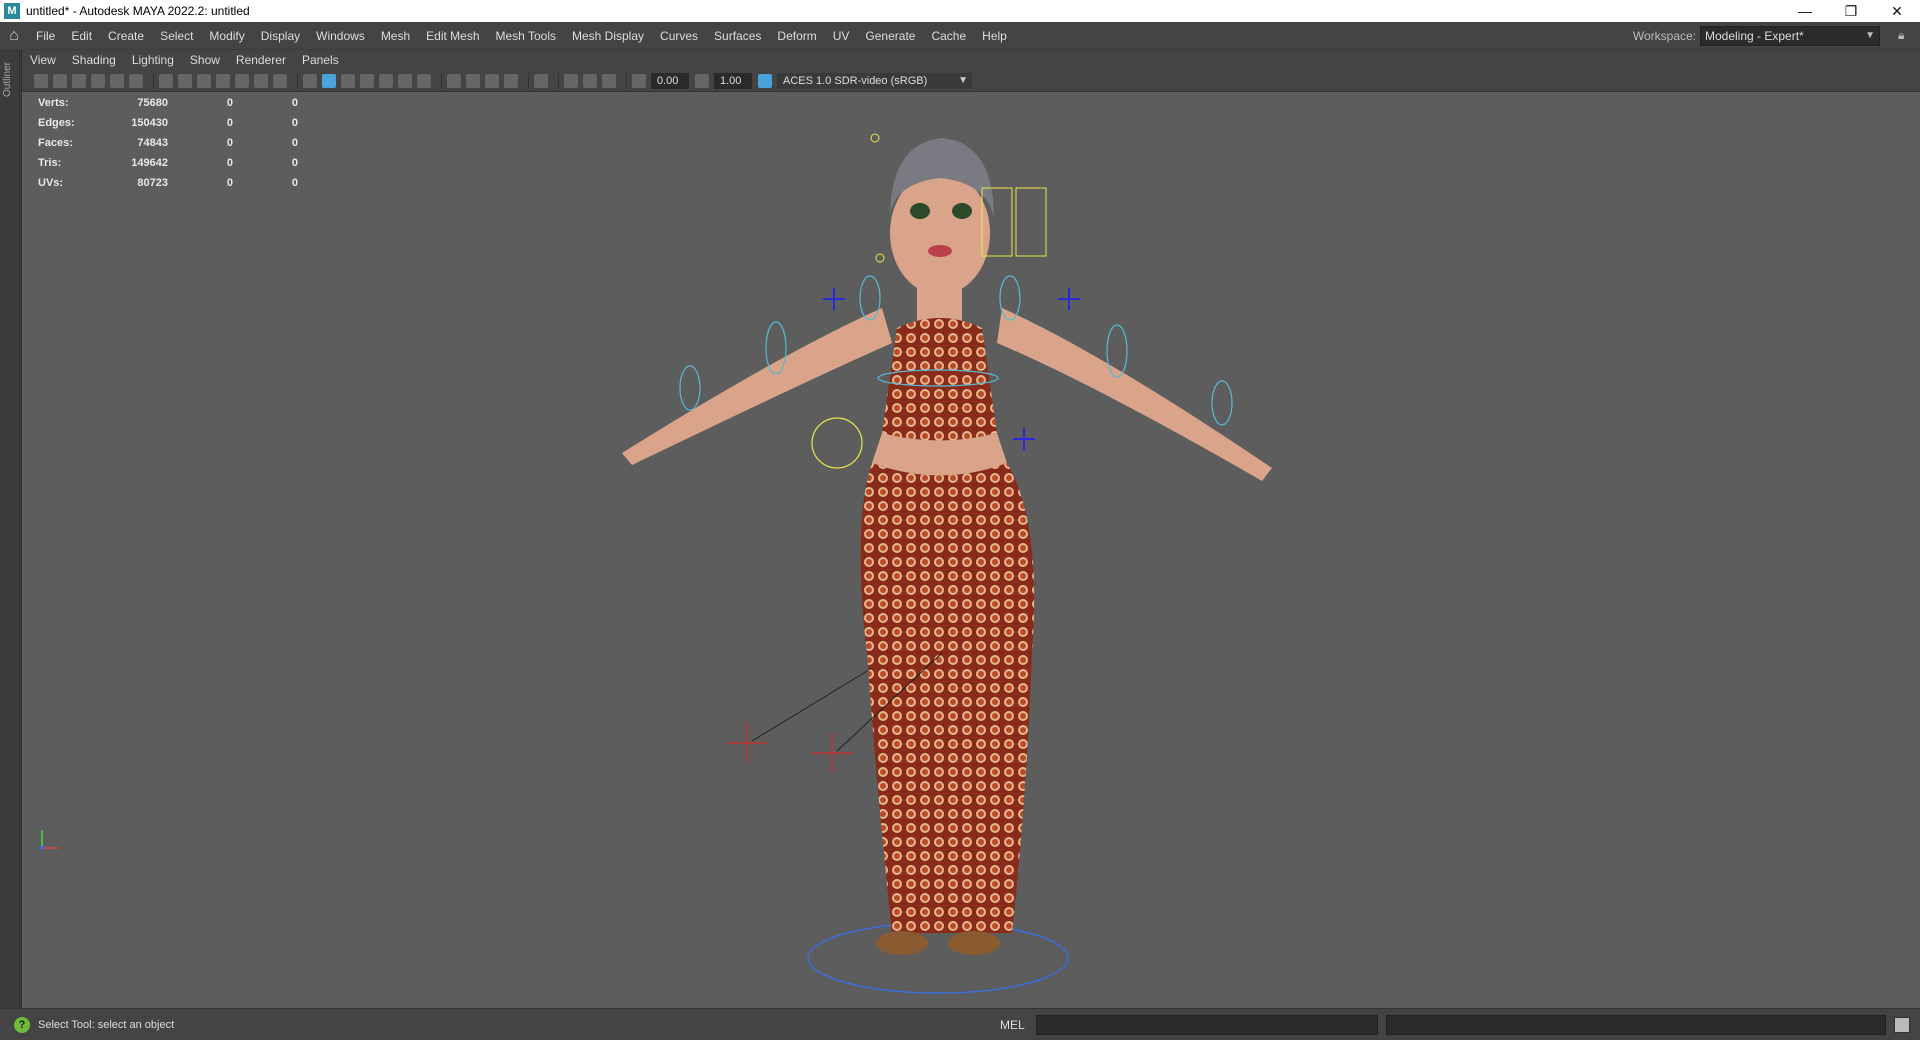 Image resolution: width=1920 pixels, height=1040 pixels. What do you see at coordinates (405, 80) in the screenshot?
I see `use-all-lights-icon` at bounding box center [405, 80].